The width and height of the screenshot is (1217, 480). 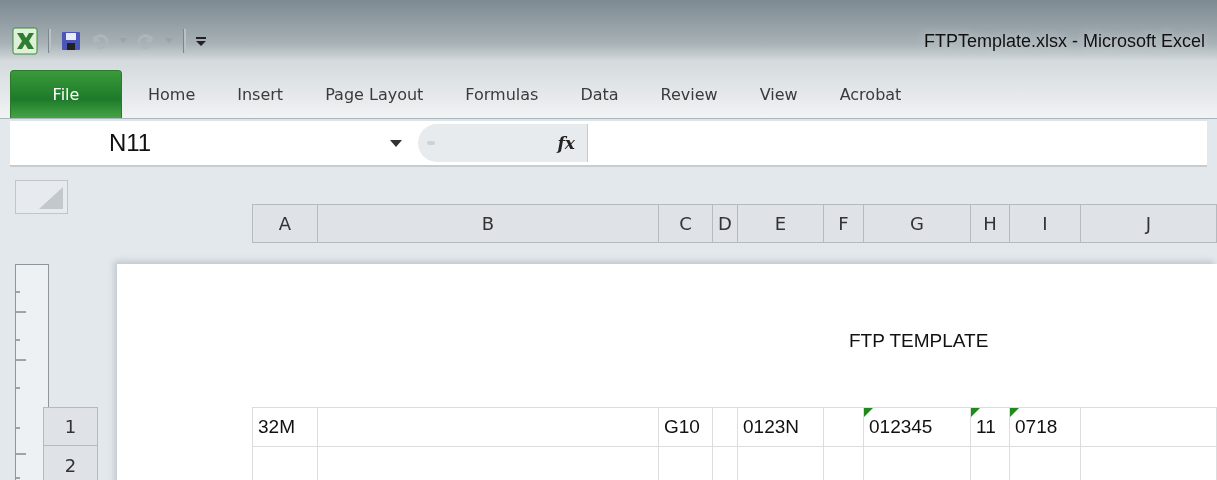 What do you see at coordinates (201, 41) in the screenshot?
I see `customize-toolbar-icon` at bounding box center [201, 41].